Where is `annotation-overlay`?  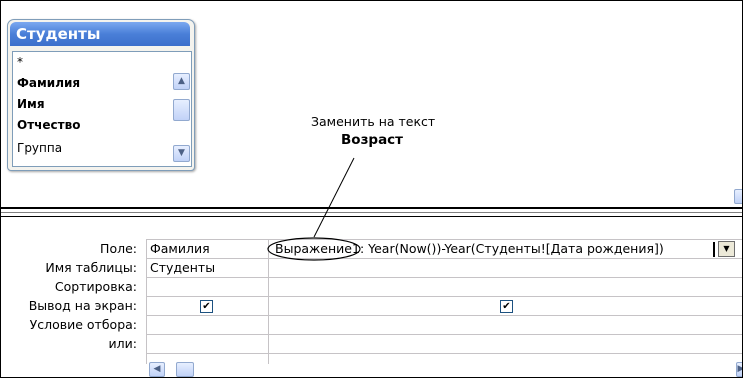
annotation-overlay is located at coordinates (314, 209).